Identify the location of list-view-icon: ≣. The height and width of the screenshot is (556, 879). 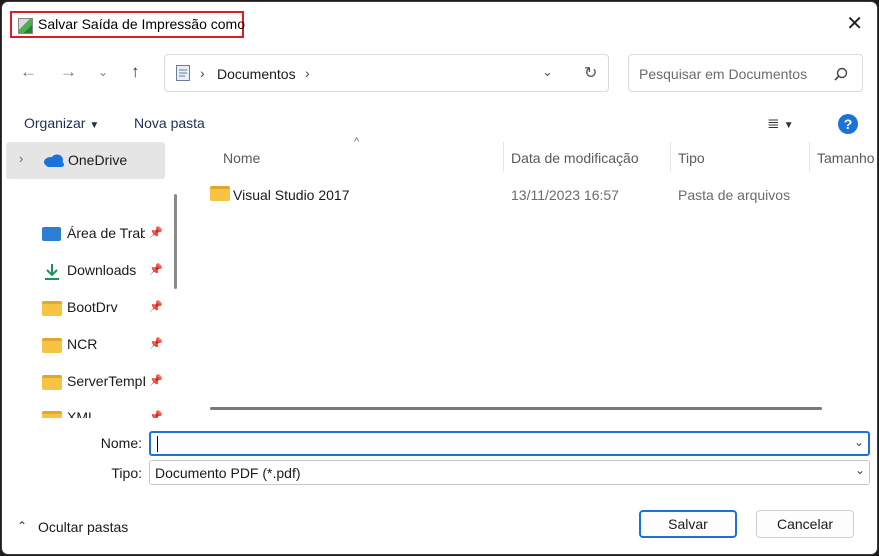
(773, 123).